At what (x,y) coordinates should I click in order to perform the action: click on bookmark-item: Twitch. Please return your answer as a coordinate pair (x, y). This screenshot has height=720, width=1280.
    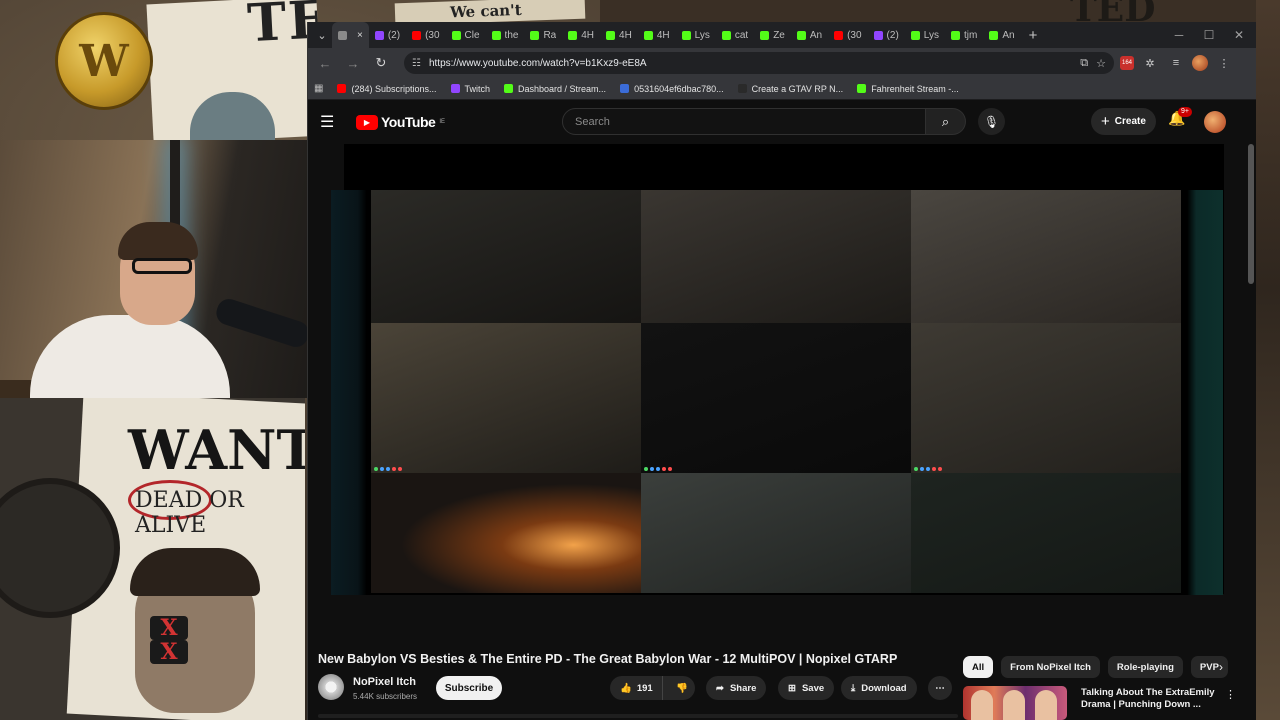
    Looking at the image, I should click on (470, 88).